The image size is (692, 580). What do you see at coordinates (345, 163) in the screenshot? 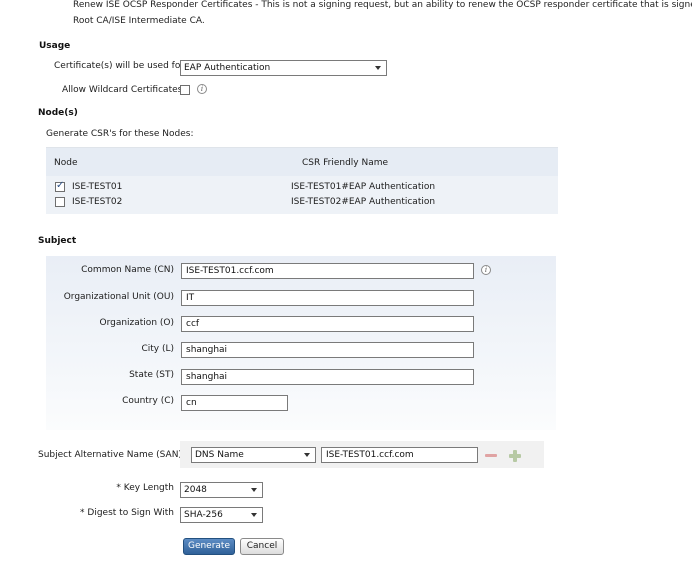
I see `col-csr-header: CSR Friendly Name` at bounding box center [345, 163].